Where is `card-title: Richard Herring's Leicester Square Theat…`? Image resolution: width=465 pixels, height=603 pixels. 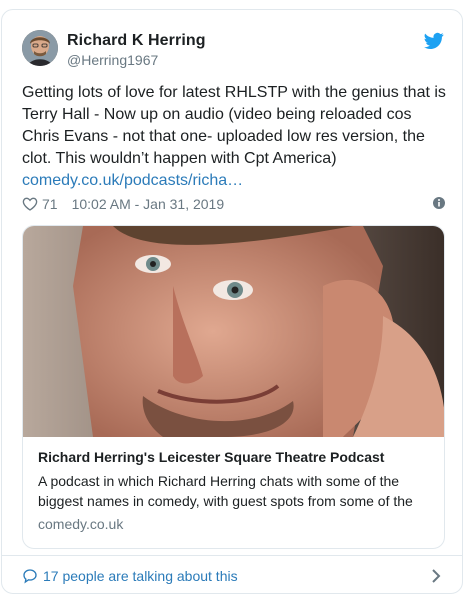
card-title: Richard Herring's Leicester Square Theat… is located at coordinates (235, 457).